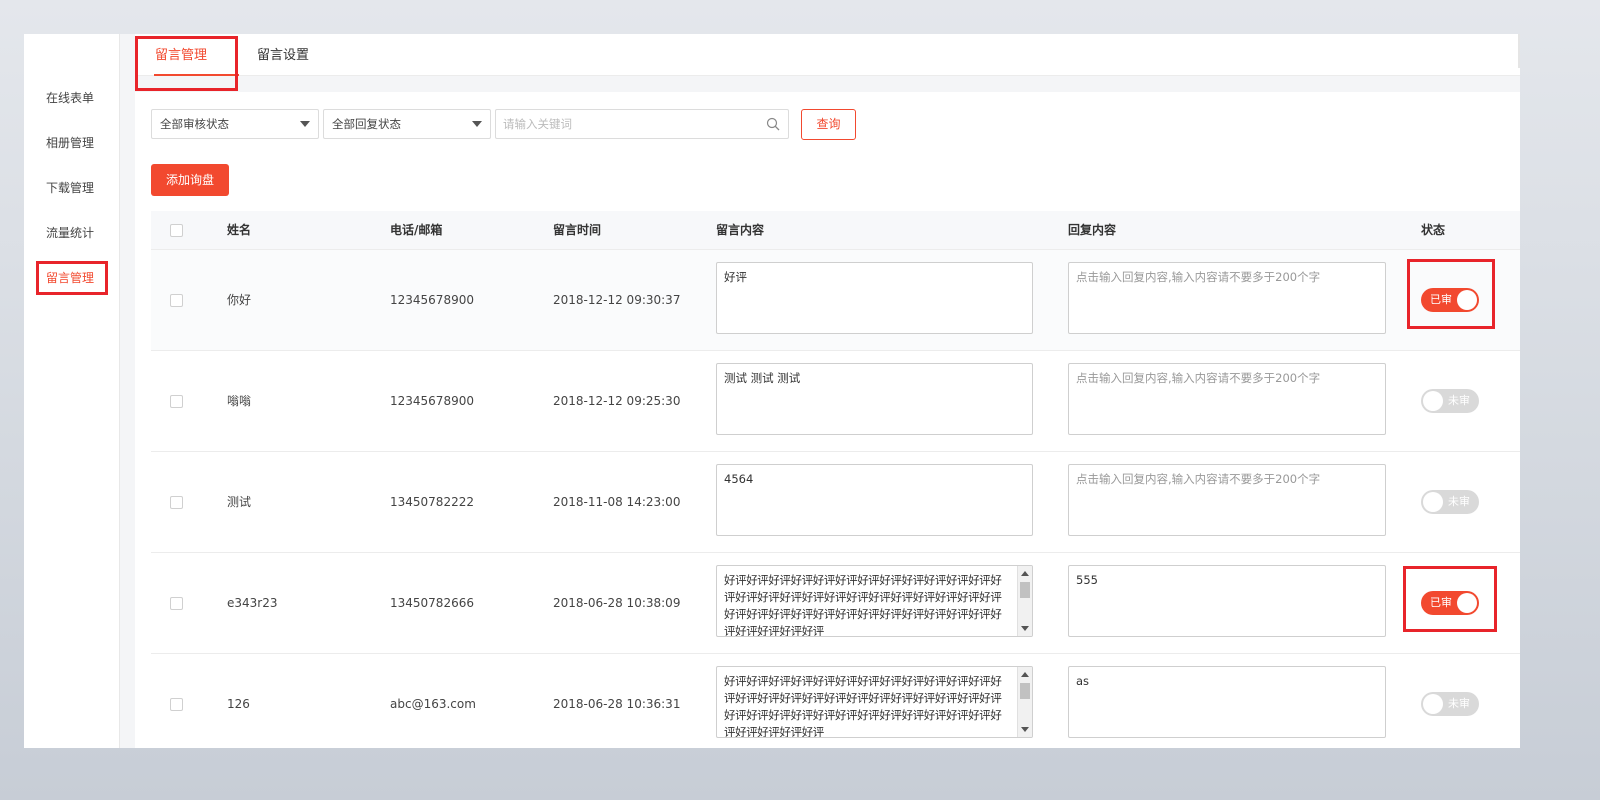 This screenshot has height=800, width=1600. What do you see at coordinates (433, 704) in the screenshot?
I see `row-contact: abc@163.com` at bounding box center [433, 704].